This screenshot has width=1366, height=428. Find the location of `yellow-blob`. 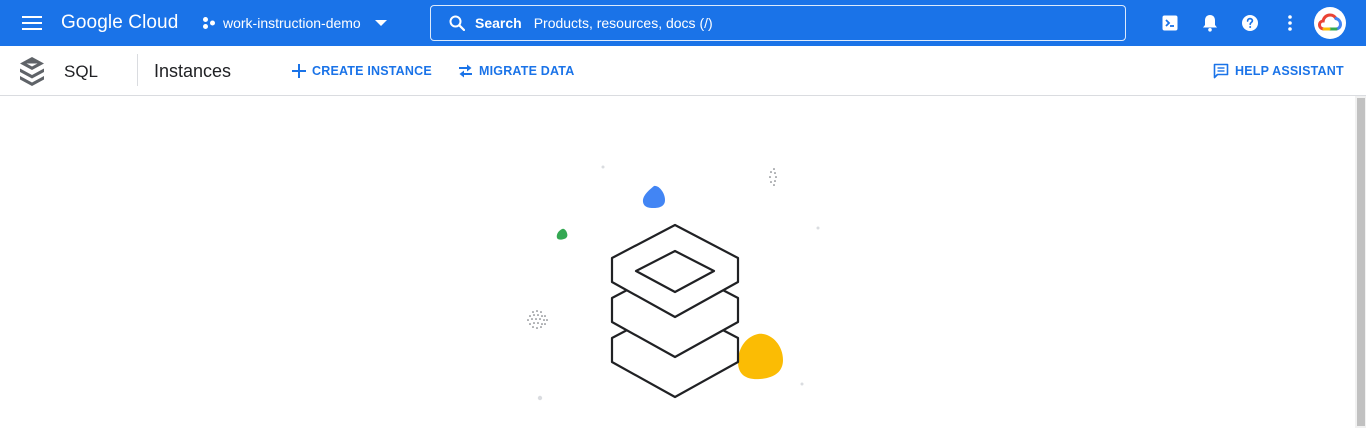

yellow-blob is located at coordinates (760, 356).